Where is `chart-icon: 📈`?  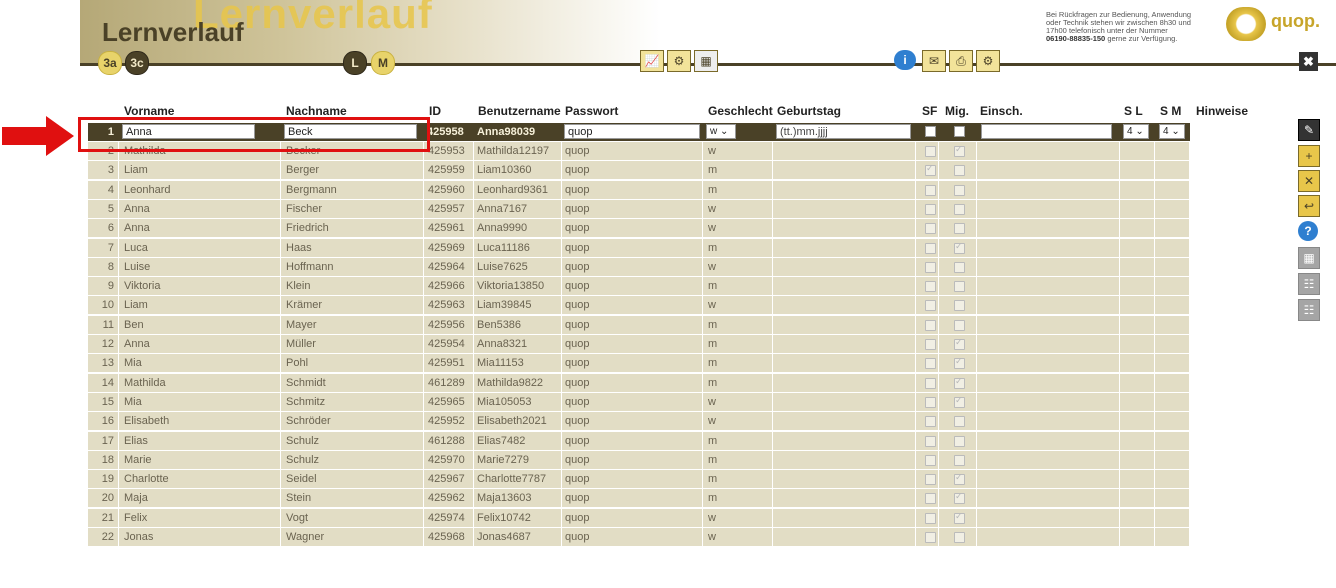 chart-icon: 📈 is located at coordinates (652, 61).